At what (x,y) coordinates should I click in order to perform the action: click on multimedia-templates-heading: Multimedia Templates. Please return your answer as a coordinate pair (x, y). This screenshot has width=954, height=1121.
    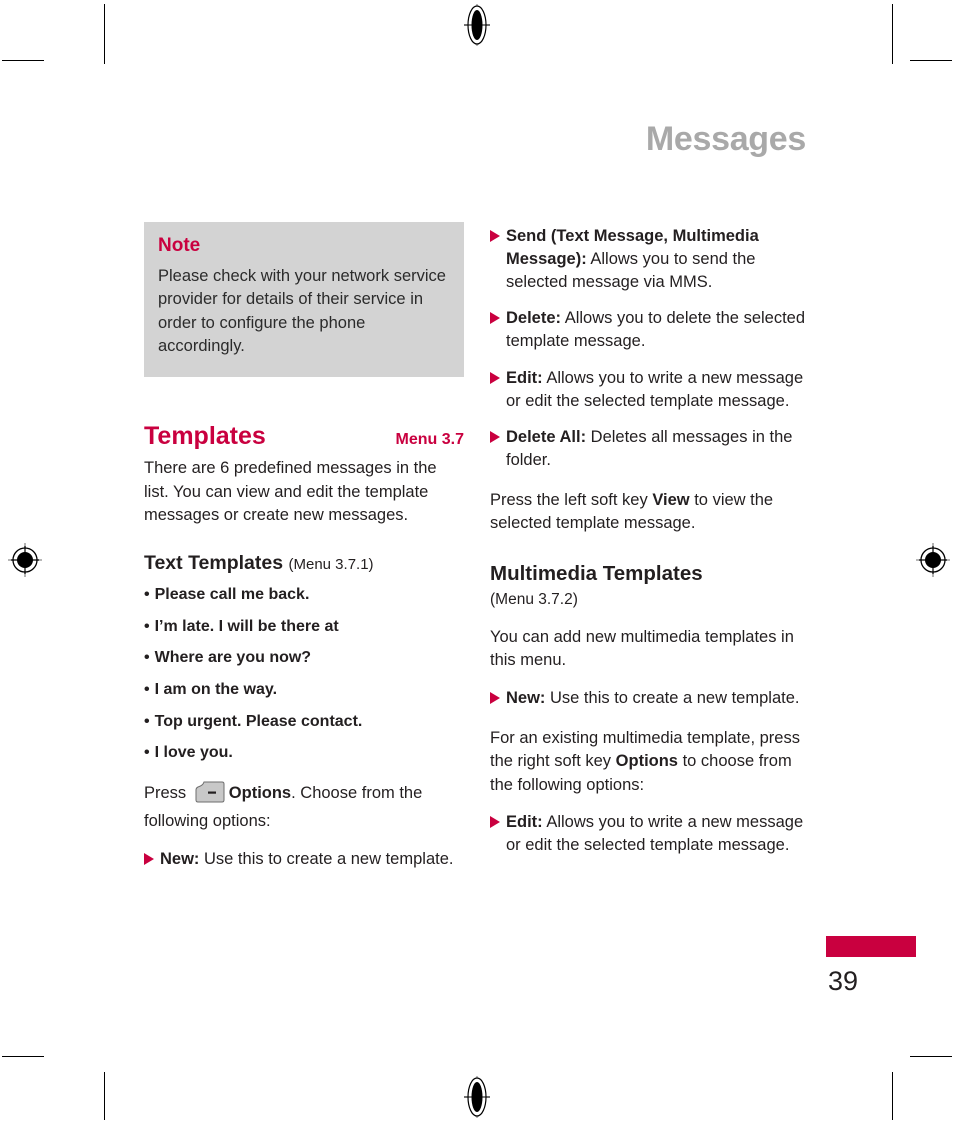
    Looking at the image, I should click on (596, 574).